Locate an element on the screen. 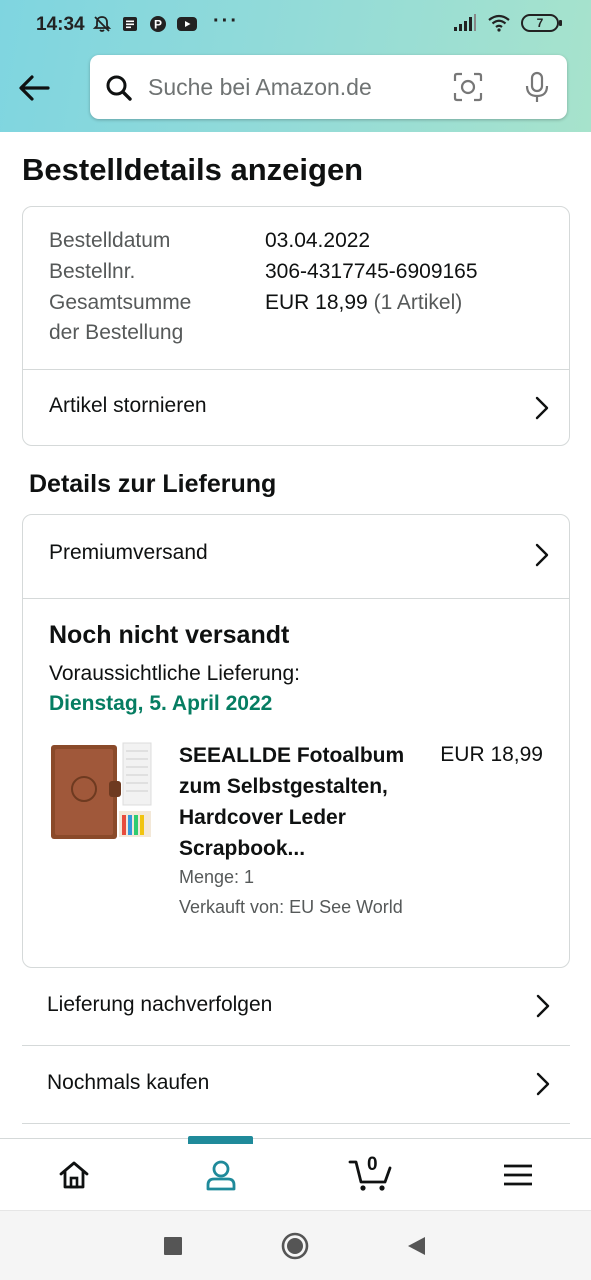  nav-home is located at coordinates (73, 1175).